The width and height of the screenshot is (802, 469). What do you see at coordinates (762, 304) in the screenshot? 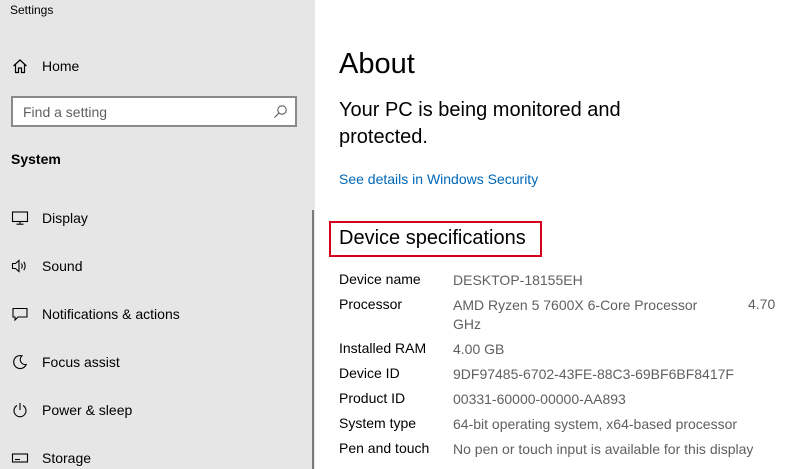
I see `spec-value-processor-speed: 4.70` at bounding box center [762, 304].